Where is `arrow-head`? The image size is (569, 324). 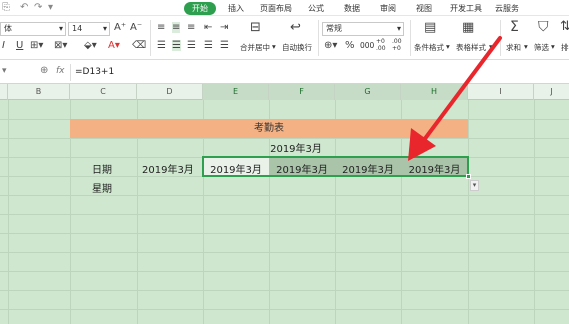 arrow-head is located at coordinates (422, 144).